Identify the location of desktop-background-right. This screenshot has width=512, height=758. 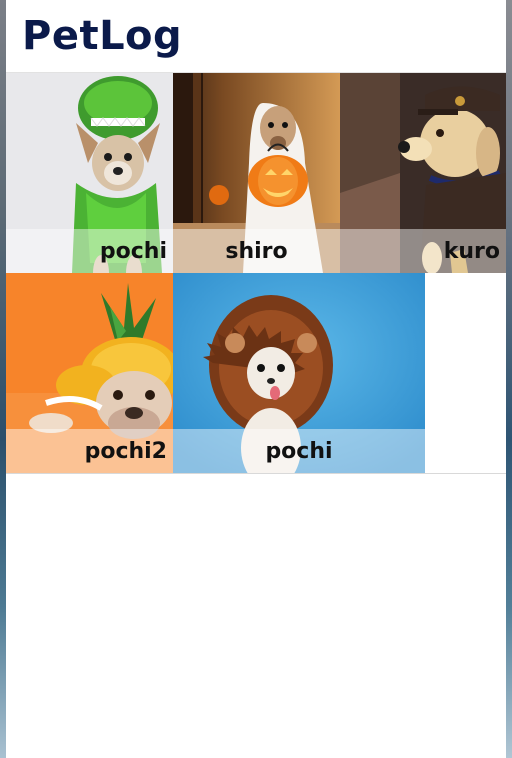
(509, 379).